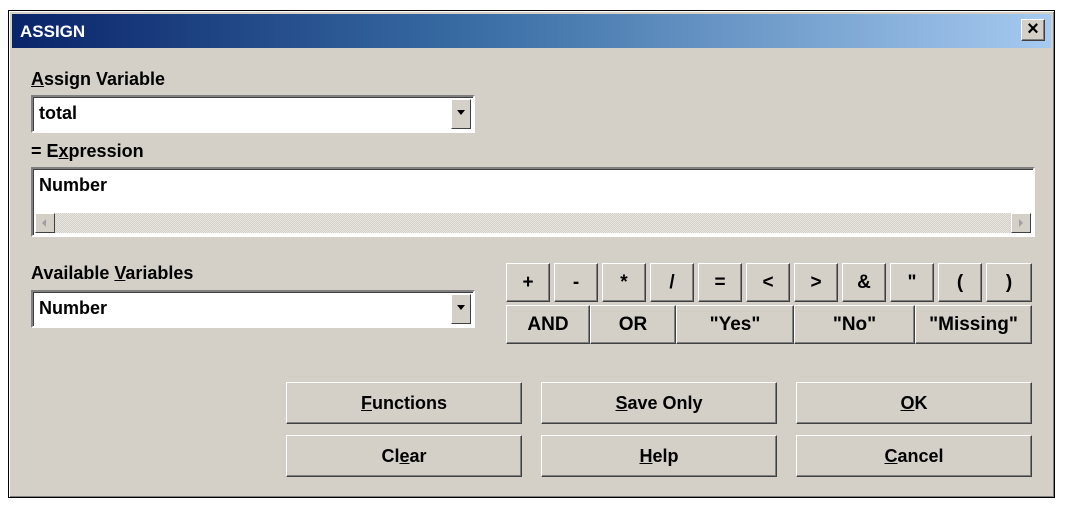 This screenshot has height=508, width=1067. Describe the element at coordinates (633, 324) in the screenshot. I see `op-or-button: OR` at that location.